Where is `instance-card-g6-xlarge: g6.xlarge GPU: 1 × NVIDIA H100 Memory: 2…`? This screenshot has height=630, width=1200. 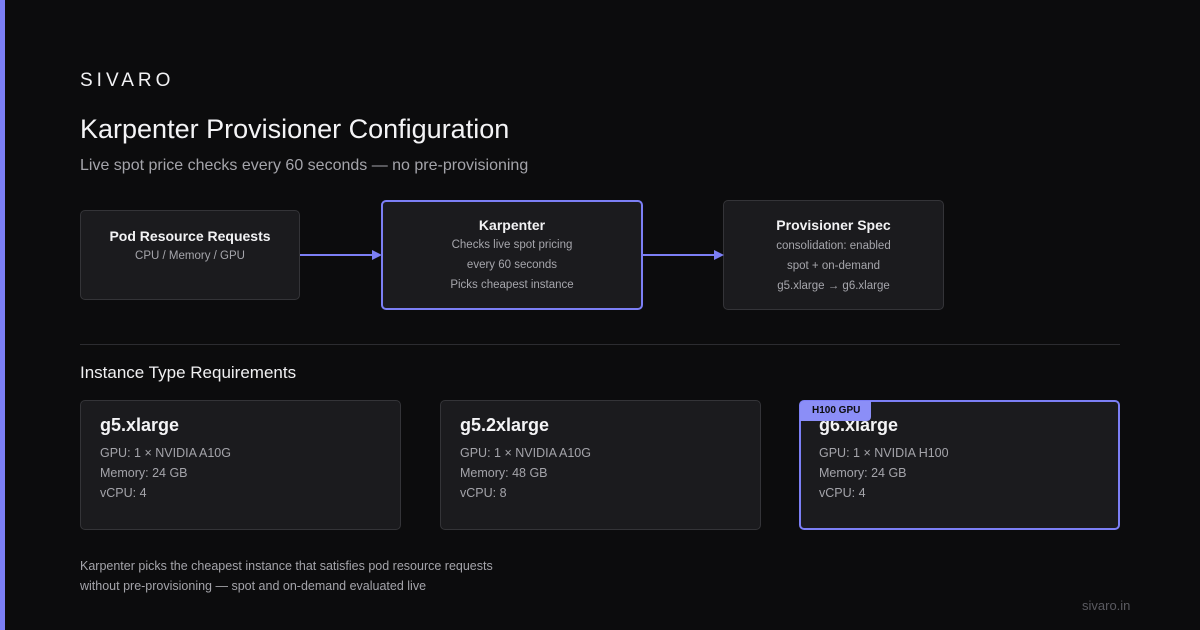
instance-card-g6-xlarge: g6.xlarge GPU: 1 × NVIDIA H100 Memory: 2… is located at coordinates (959, 465).